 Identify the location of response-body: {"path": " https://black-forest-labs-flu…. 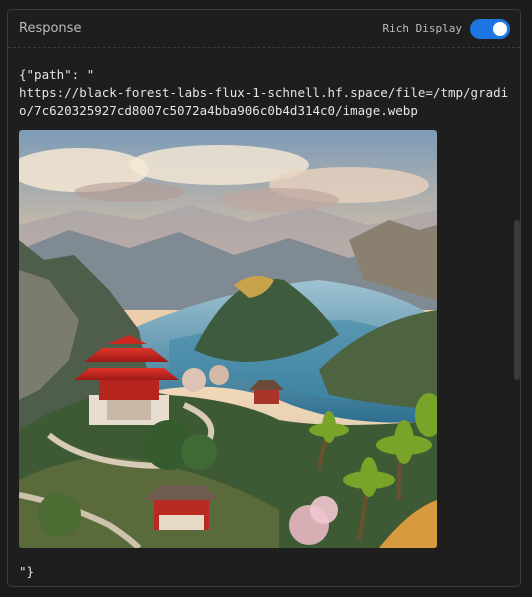
(264, 93).